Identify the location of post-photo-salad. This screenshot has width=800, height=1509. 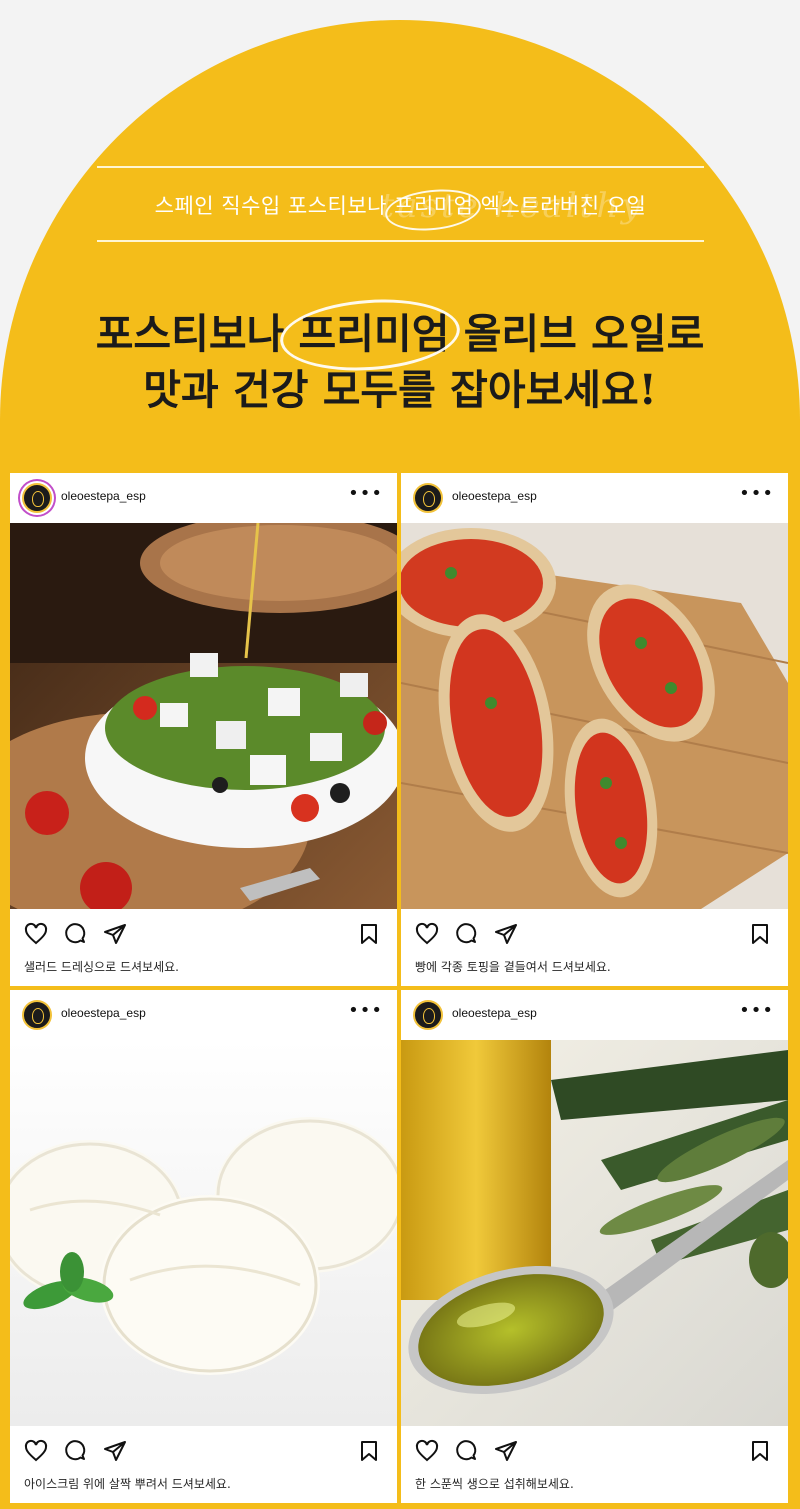
(203, 716).